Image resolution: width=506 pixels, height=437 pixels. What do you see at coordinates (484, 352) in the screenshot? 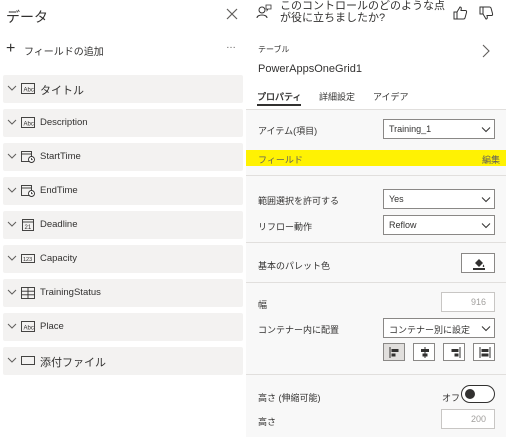
I see `align-stretch-button` at bounding box center [484, 352].